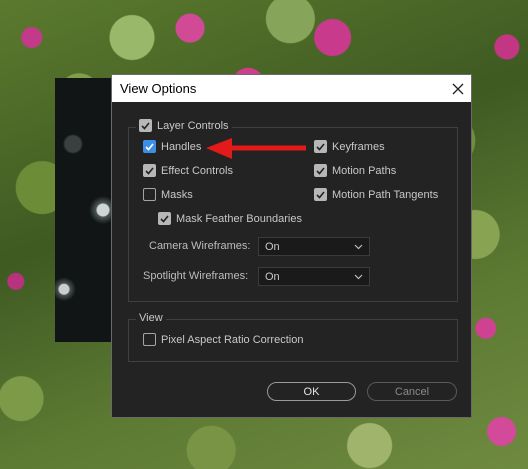 This screenshot has height=469, width=528. What do you see at coordinates (272, 276) in the screenshot?
I see `spotlight-wireframes-value: On` at bounding box center [272, 276].